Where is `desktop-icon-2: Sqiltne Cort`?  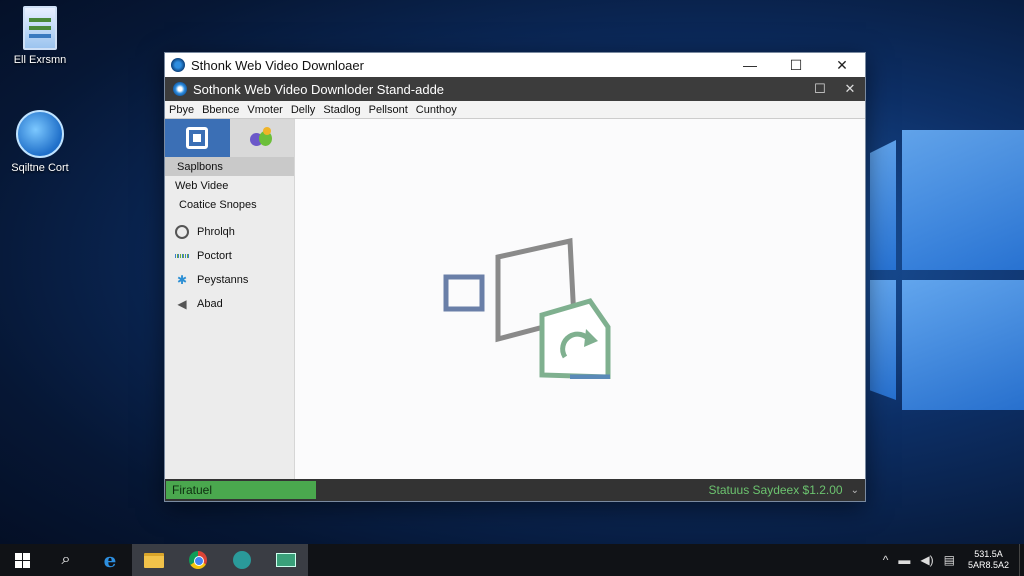
desktop-icon-2: Sqiltne Cort is located at coordinates (40, 142).